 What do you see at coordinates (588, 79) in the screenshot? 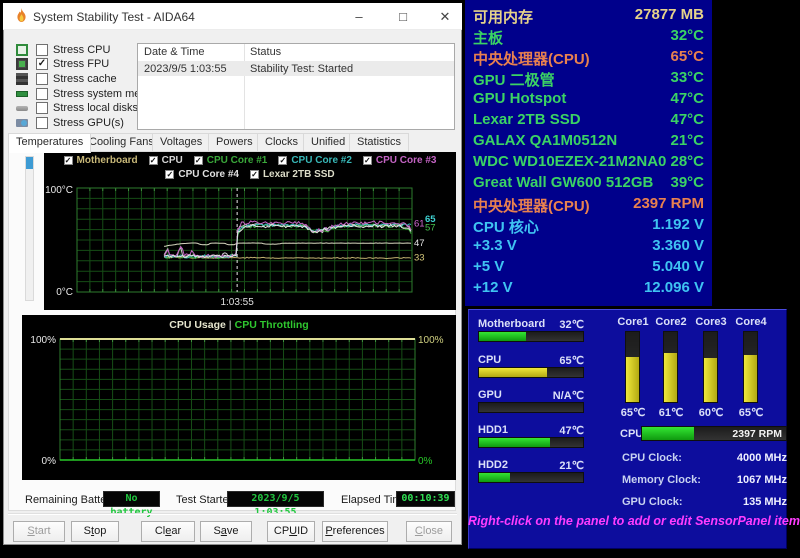
I see `sensor-row: GPU 二极管 33°C` at bounding box center [588, 79].